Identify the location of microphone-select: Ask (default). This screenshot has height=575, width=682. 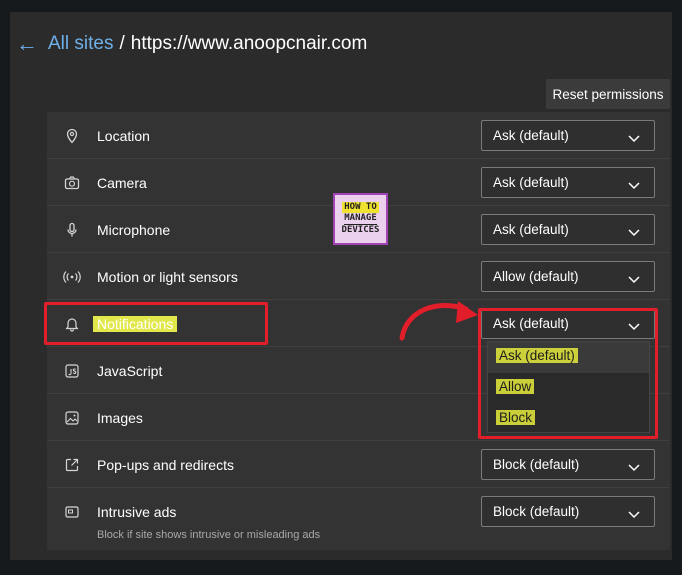
(568, 229).